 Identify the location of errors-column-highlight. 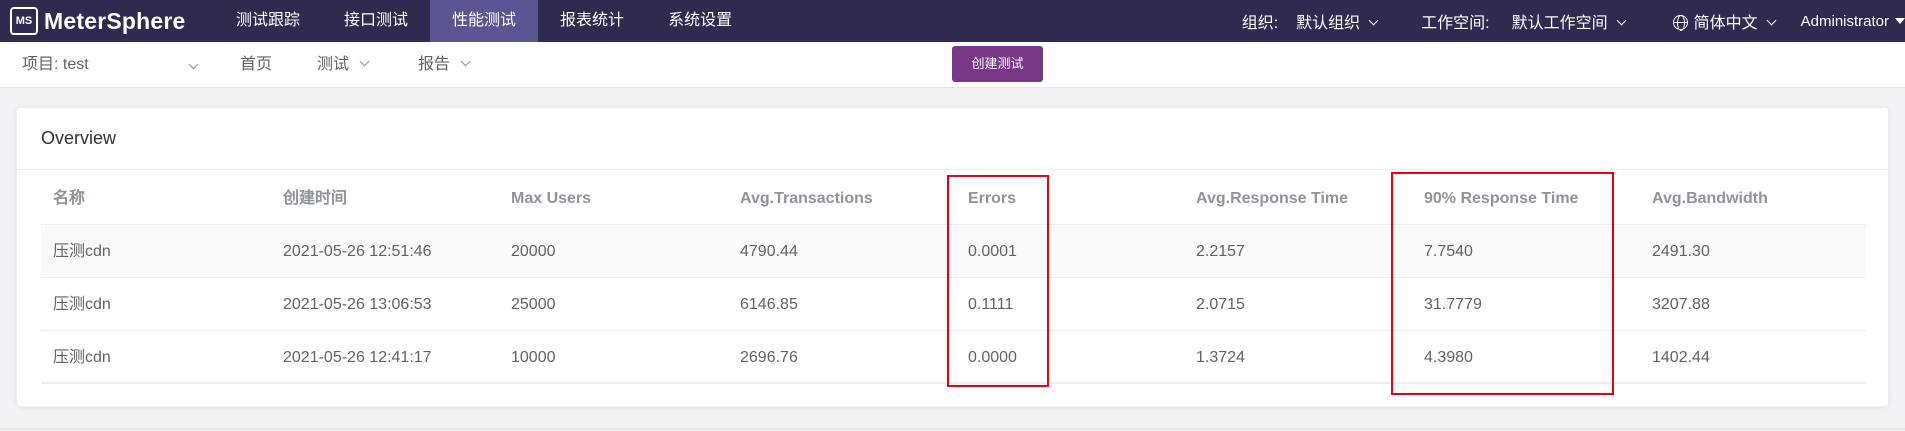
(998, 281).